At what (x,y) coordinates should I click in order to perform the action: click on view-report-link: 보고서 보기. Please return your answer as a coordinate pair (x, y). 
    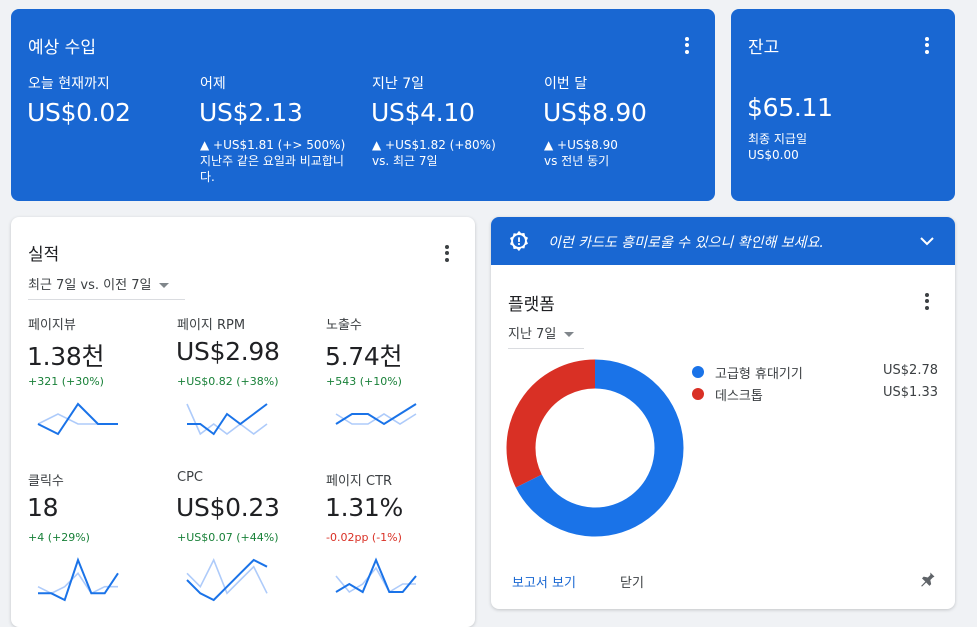
    Looking at the image, I should click on (544, 581).